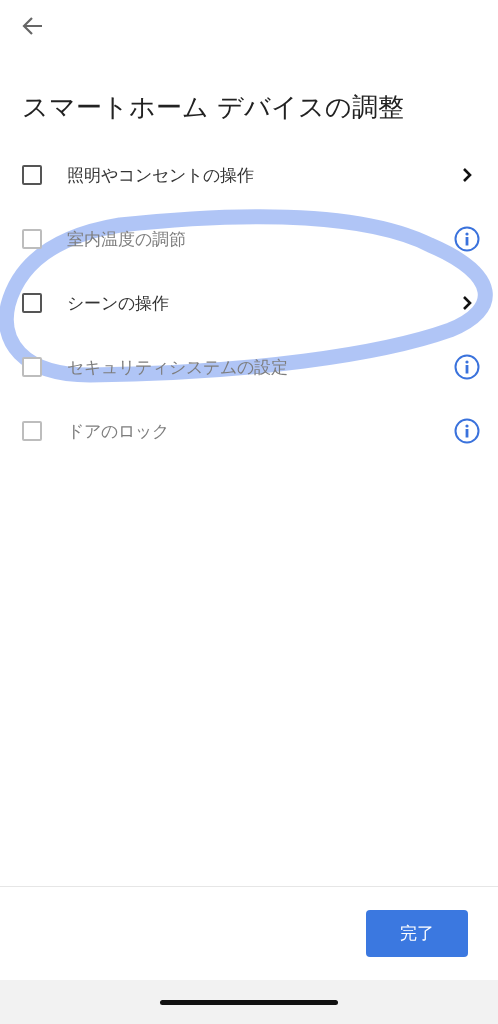 Image resolution: width=498 pixels, height=1024 pixels. I want to click on option-label: ドアのロック, so click(118, 431).